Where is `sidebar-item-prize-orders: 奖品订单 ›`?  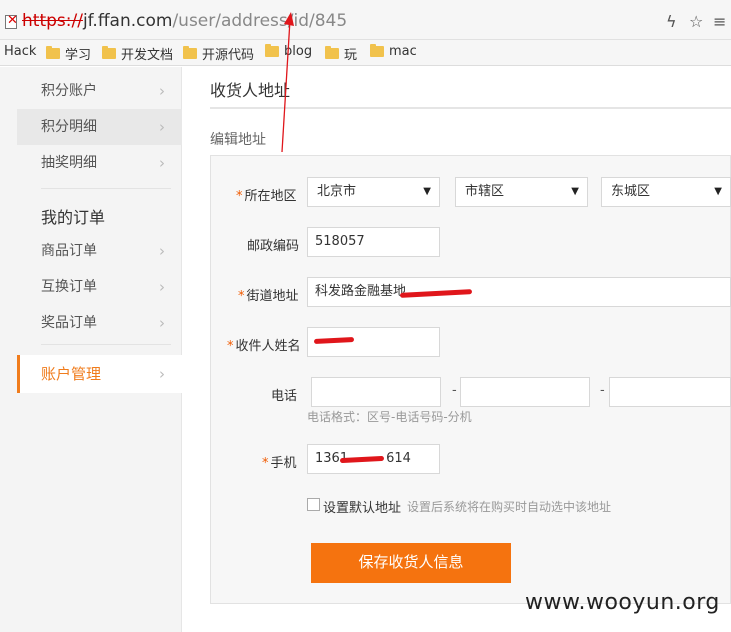
sidebar-item-prize-orders: 奖品订单 › is located at coordinates (99, 323).